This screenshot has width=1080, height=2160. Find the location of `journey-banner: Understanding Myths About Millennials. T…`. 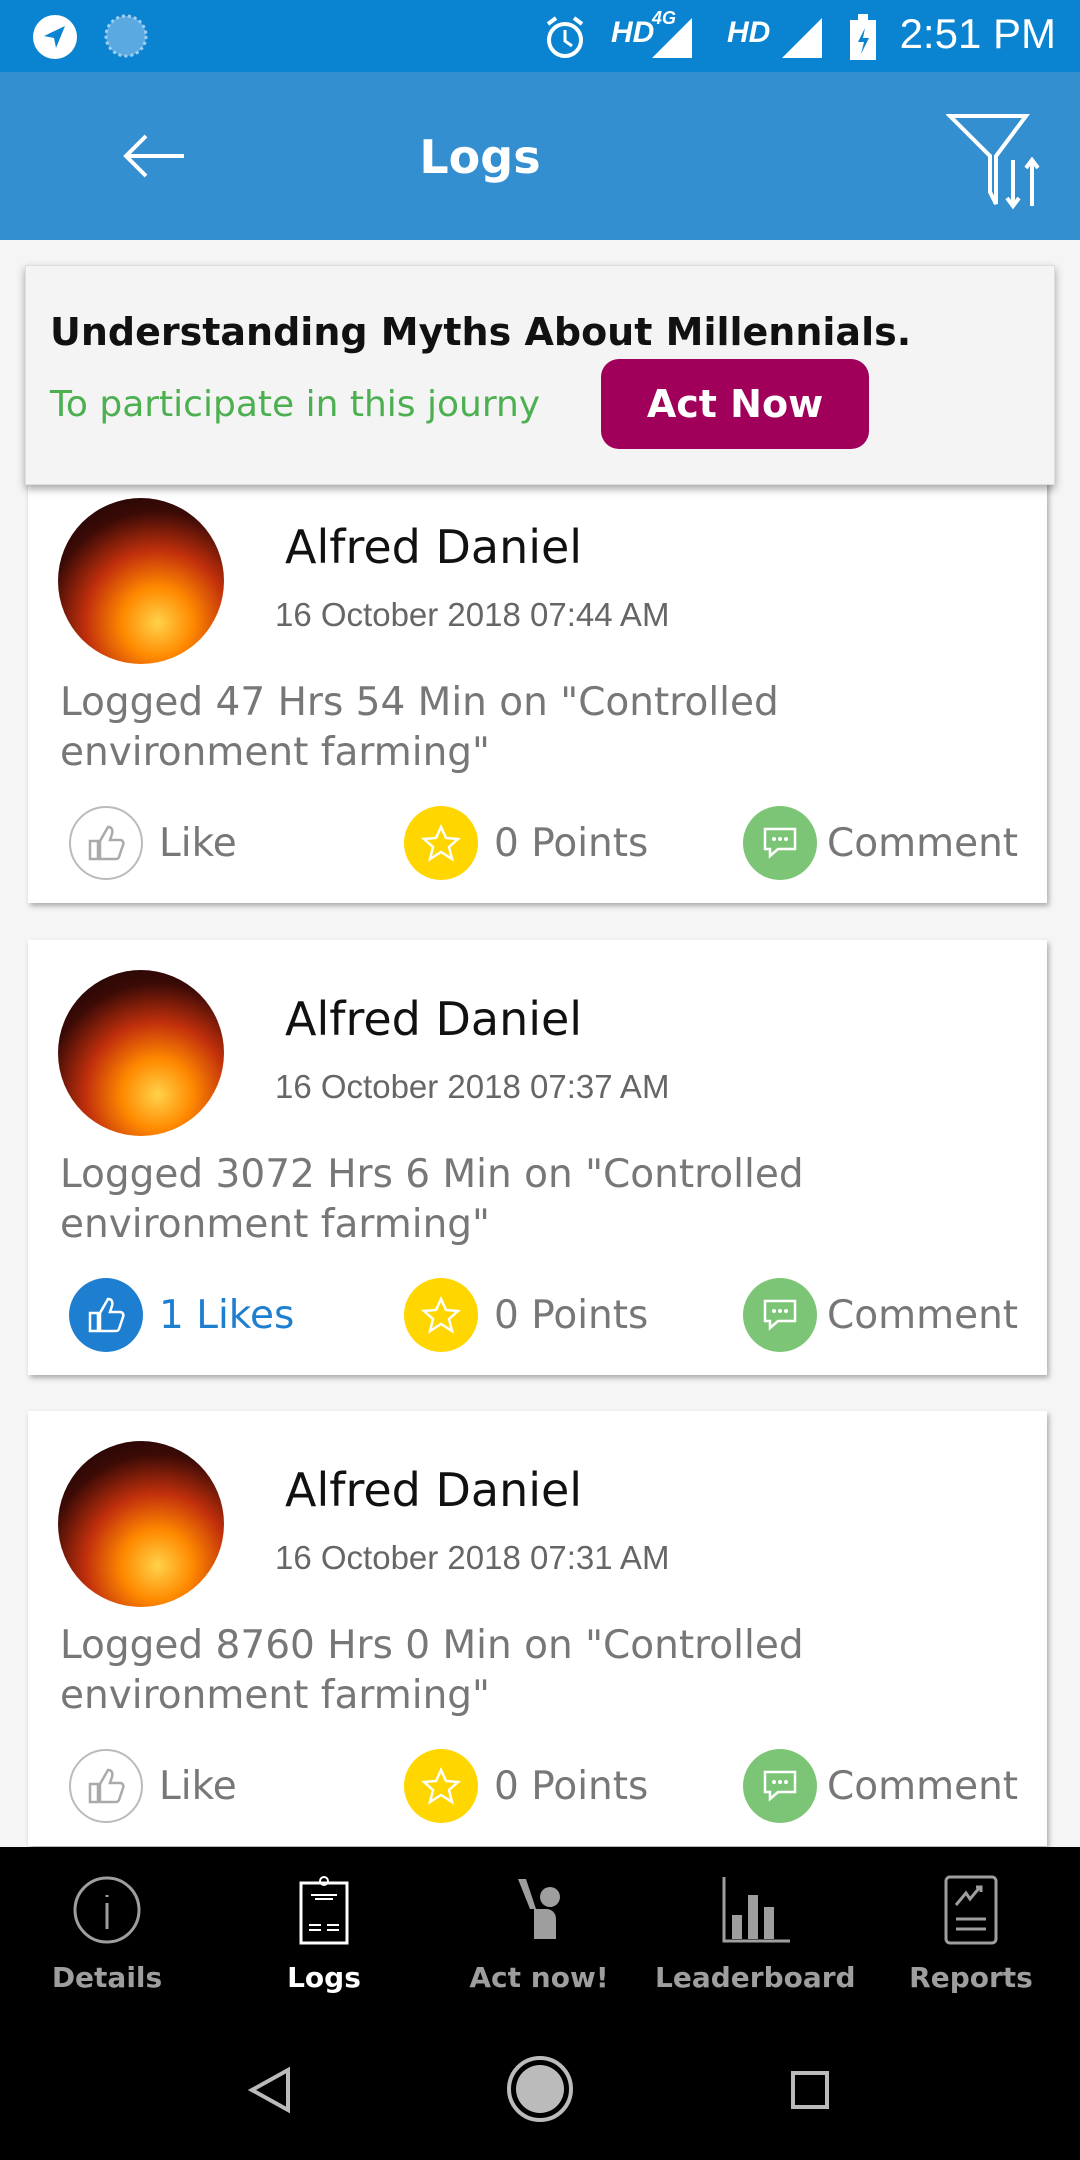

journey-banner: Understanding Myths About Millennials. T… is located at coordinates (540, 375).